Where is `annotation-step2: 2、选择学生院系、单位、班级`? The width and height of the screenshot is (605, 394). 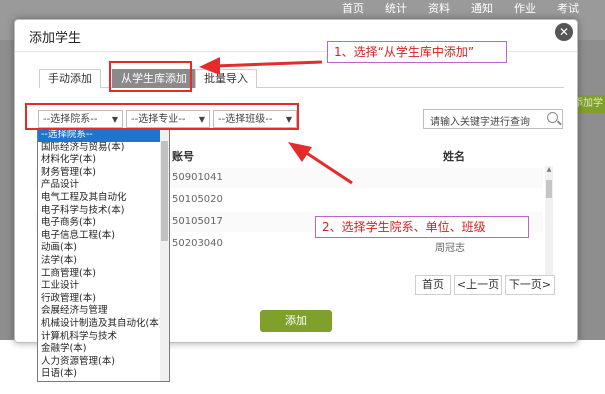 annotation-step2: 2、选择学生院系、单位、班级 is located at coordinates (422, 227).